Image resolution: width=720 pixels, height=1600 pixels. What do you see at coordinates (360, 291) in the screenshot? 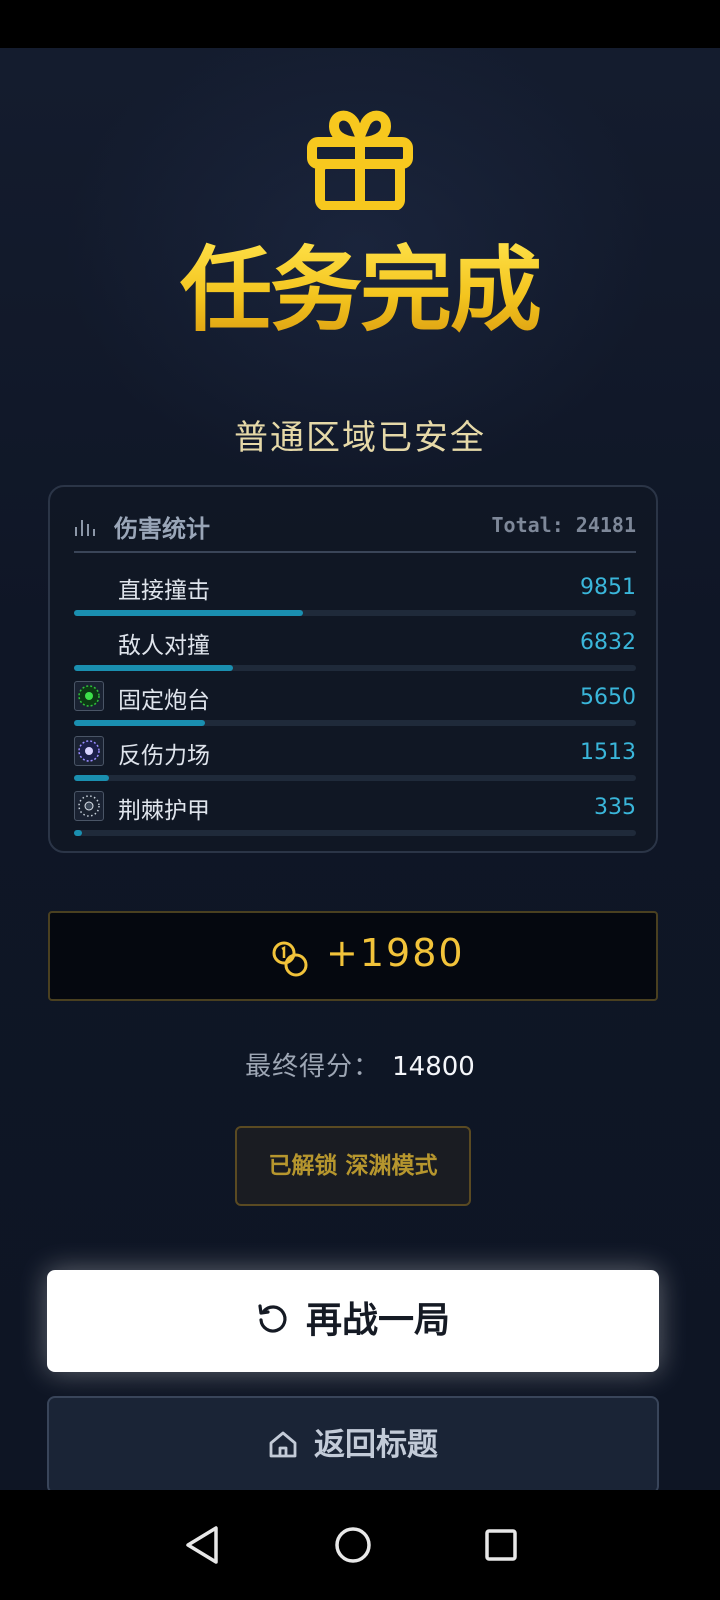
I see `result-title: 任务完成` at bounding box center [360, 291].